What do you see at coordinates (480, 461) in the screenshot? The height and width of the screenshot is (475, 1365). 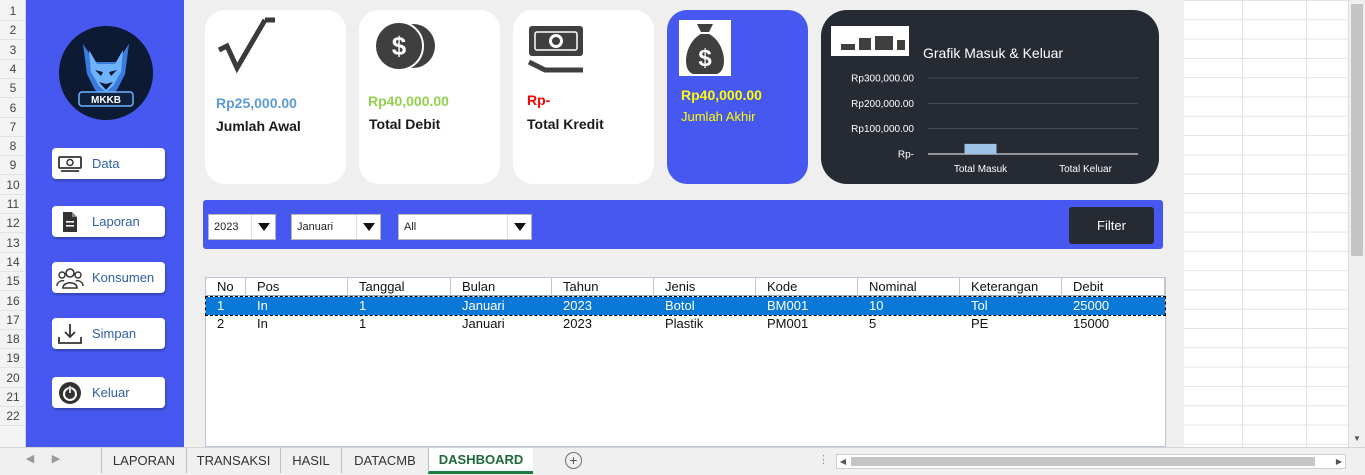 I see `sheet-tab-dashboard: DASHBOARD` at bounding box center [480, 461].